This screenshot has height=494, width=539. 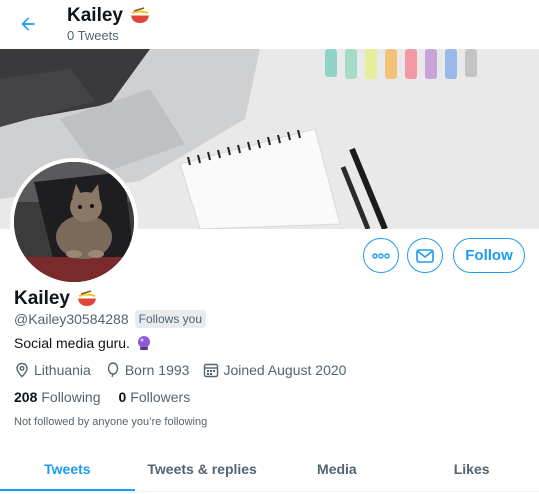 I want to click on profile-meta: Lithuania Born 1993 Joined August 2020, so click(x=187, y=370).